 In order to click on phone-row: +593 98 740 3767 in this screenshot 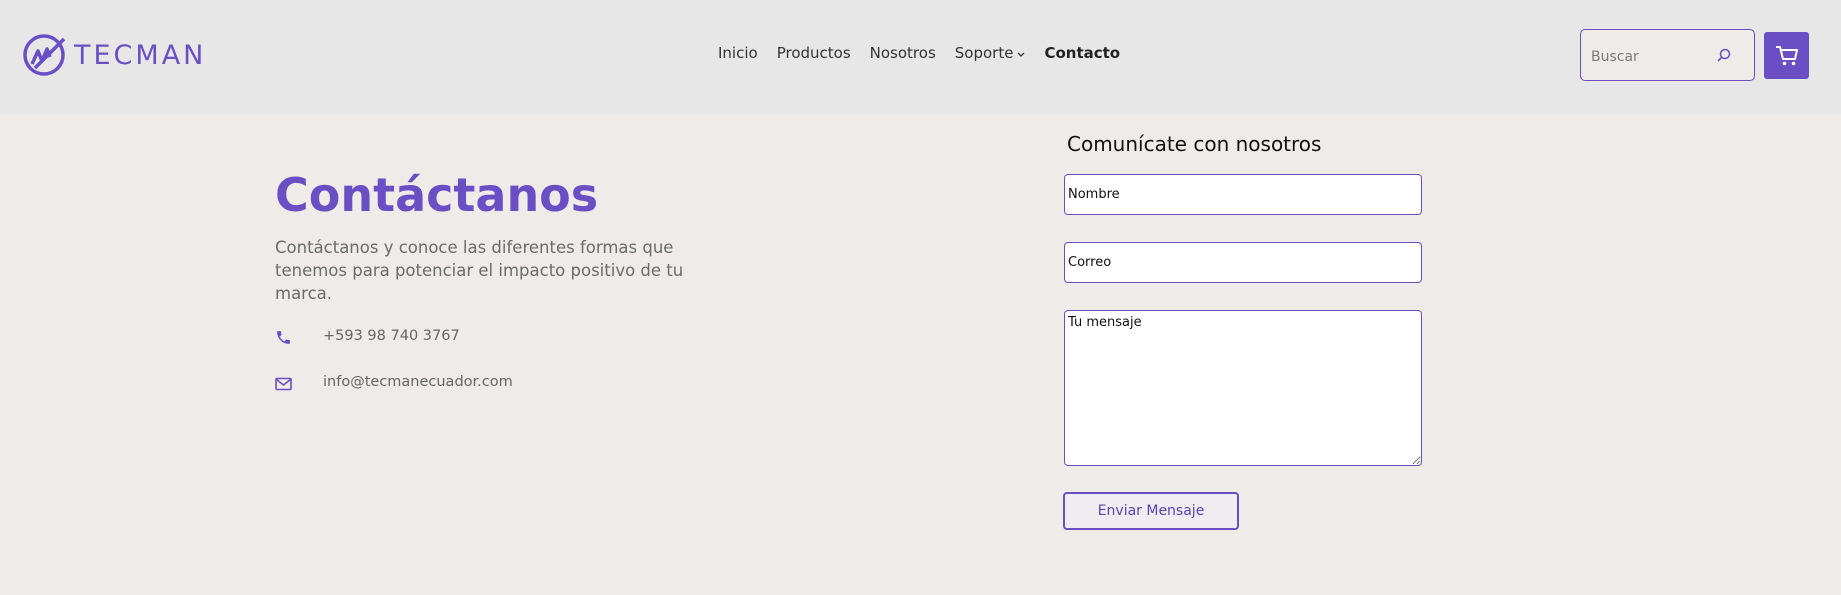, I will do `click(367, 337)`.